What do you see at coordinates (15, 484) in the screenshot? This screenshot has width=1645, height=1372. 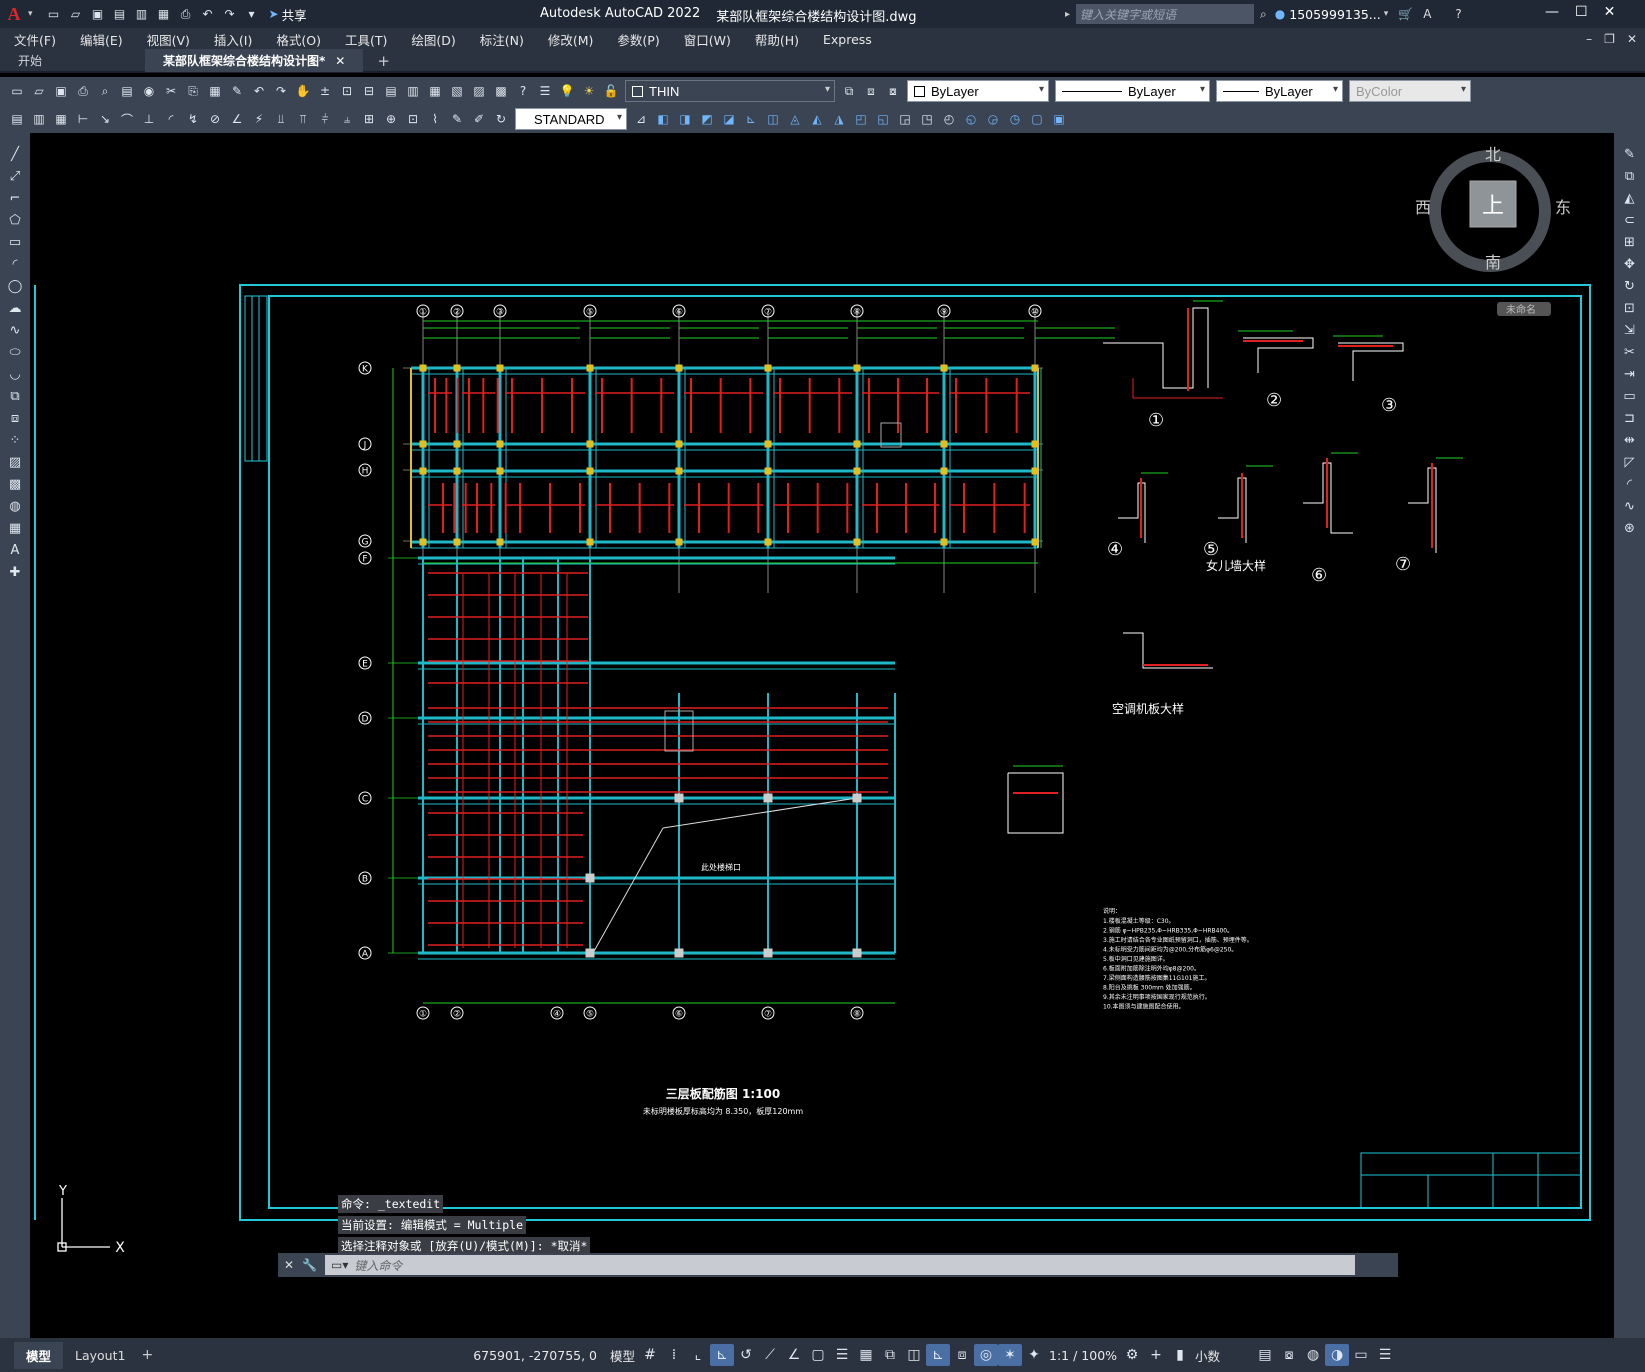 I see `gradient-icon: ▩` at bounding box center [15, 484].